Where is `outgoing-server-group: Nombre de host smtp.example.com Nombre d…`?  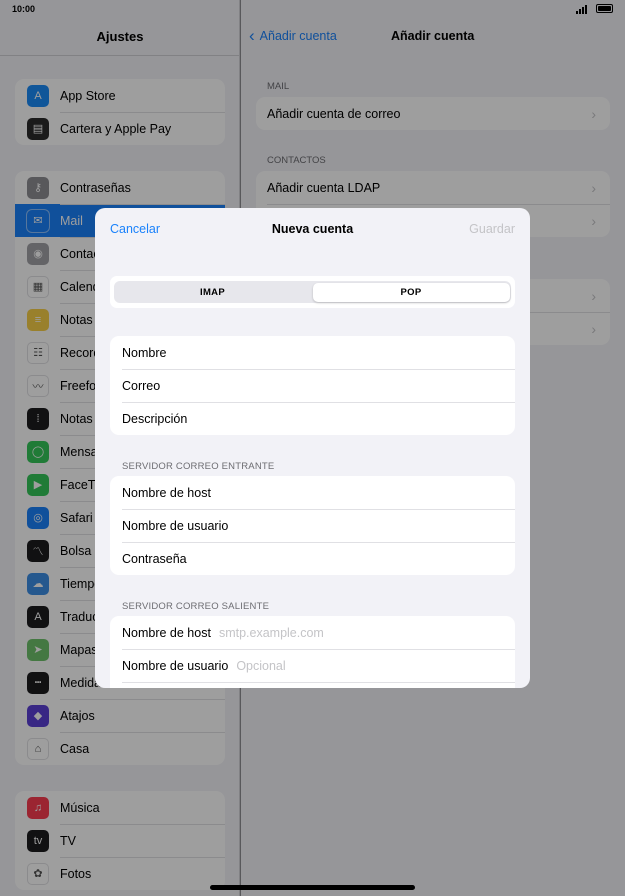
outgoing-server-group: Nombre de host smtp.example.com Nombre d… is located at coordinates (312, 652).